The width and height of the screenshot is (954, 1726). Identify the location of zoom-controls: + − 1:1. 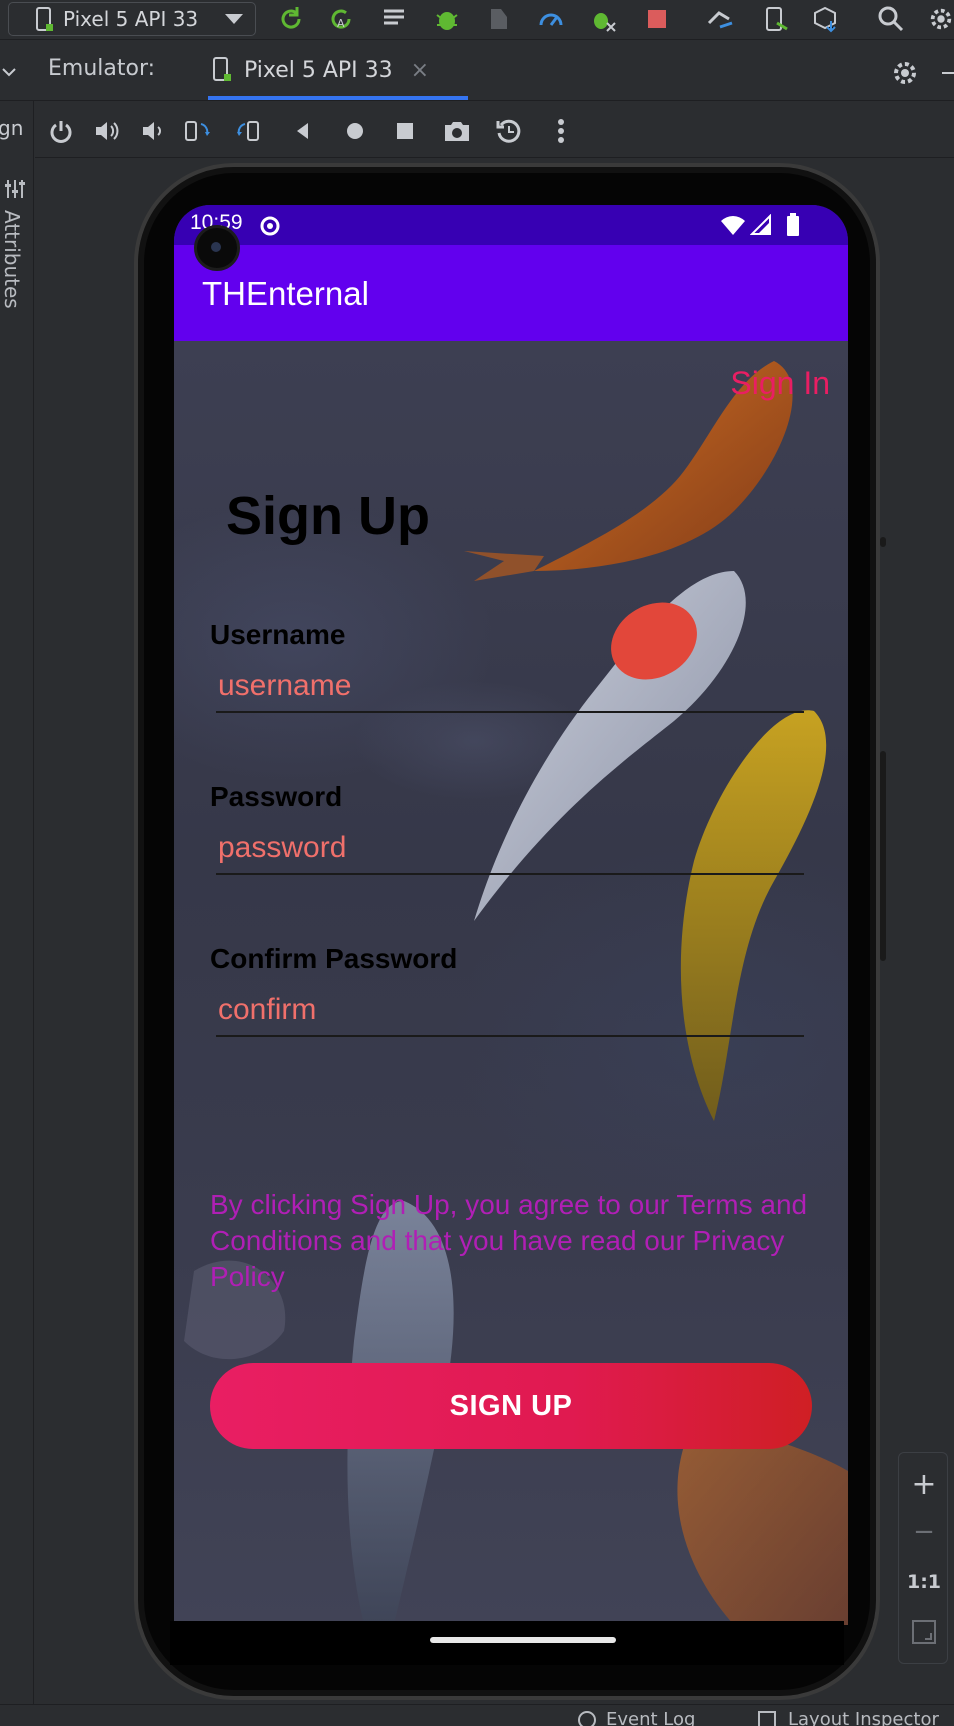
(923, 1558).